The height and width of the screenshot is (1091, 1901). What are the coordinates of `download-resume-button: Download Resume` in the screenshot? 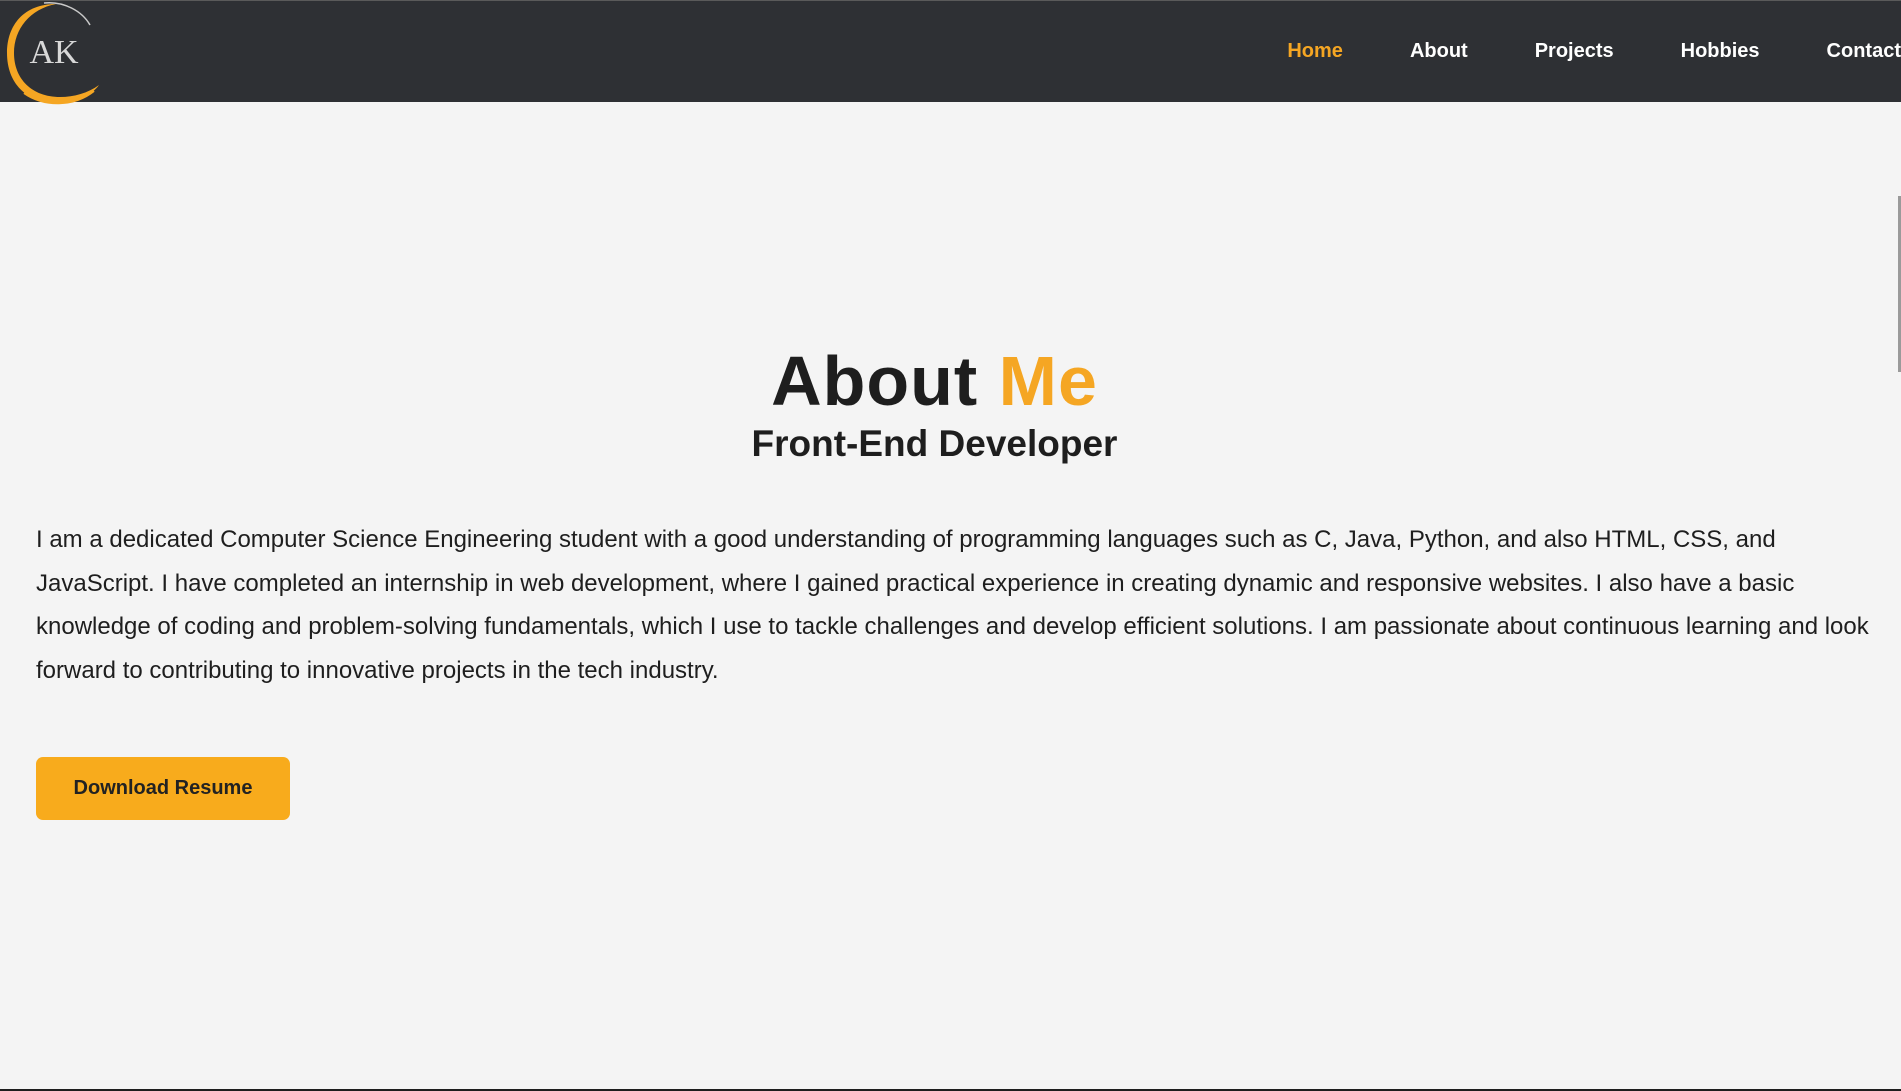 It's located at (163, 788).